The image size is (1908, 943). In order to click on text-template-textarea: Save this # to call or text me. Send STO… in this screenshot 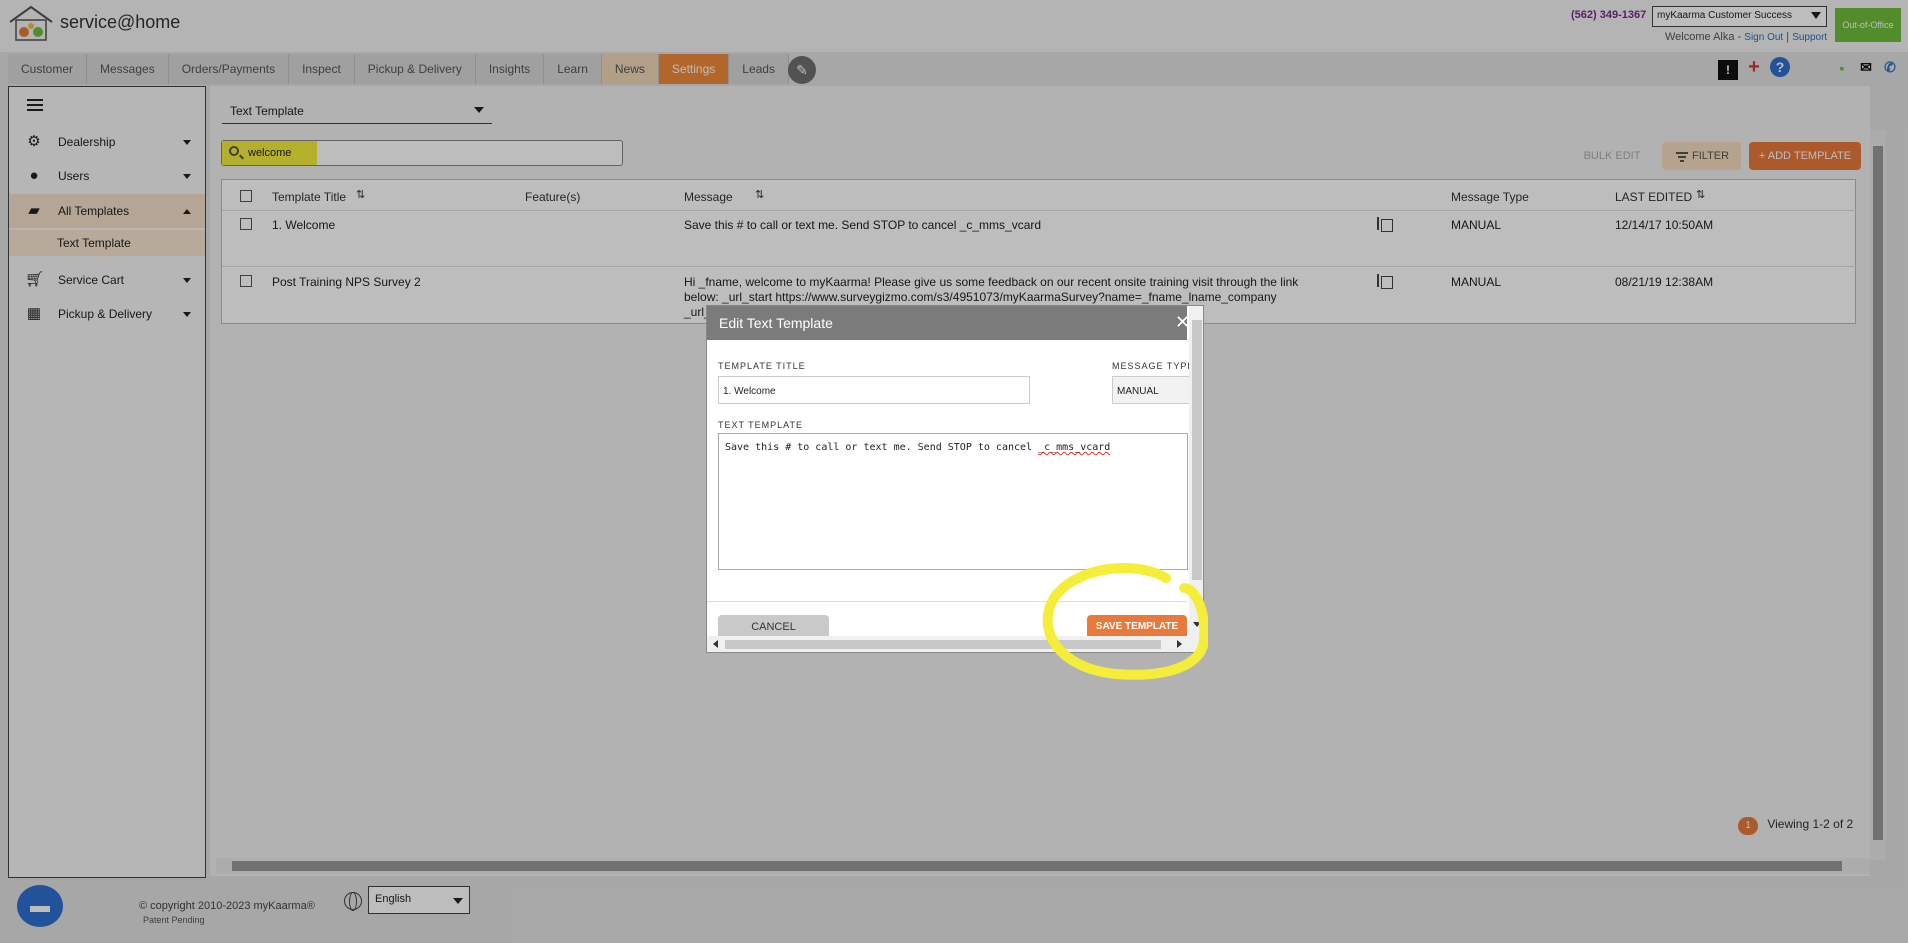, I will do `click(953, 501)`.